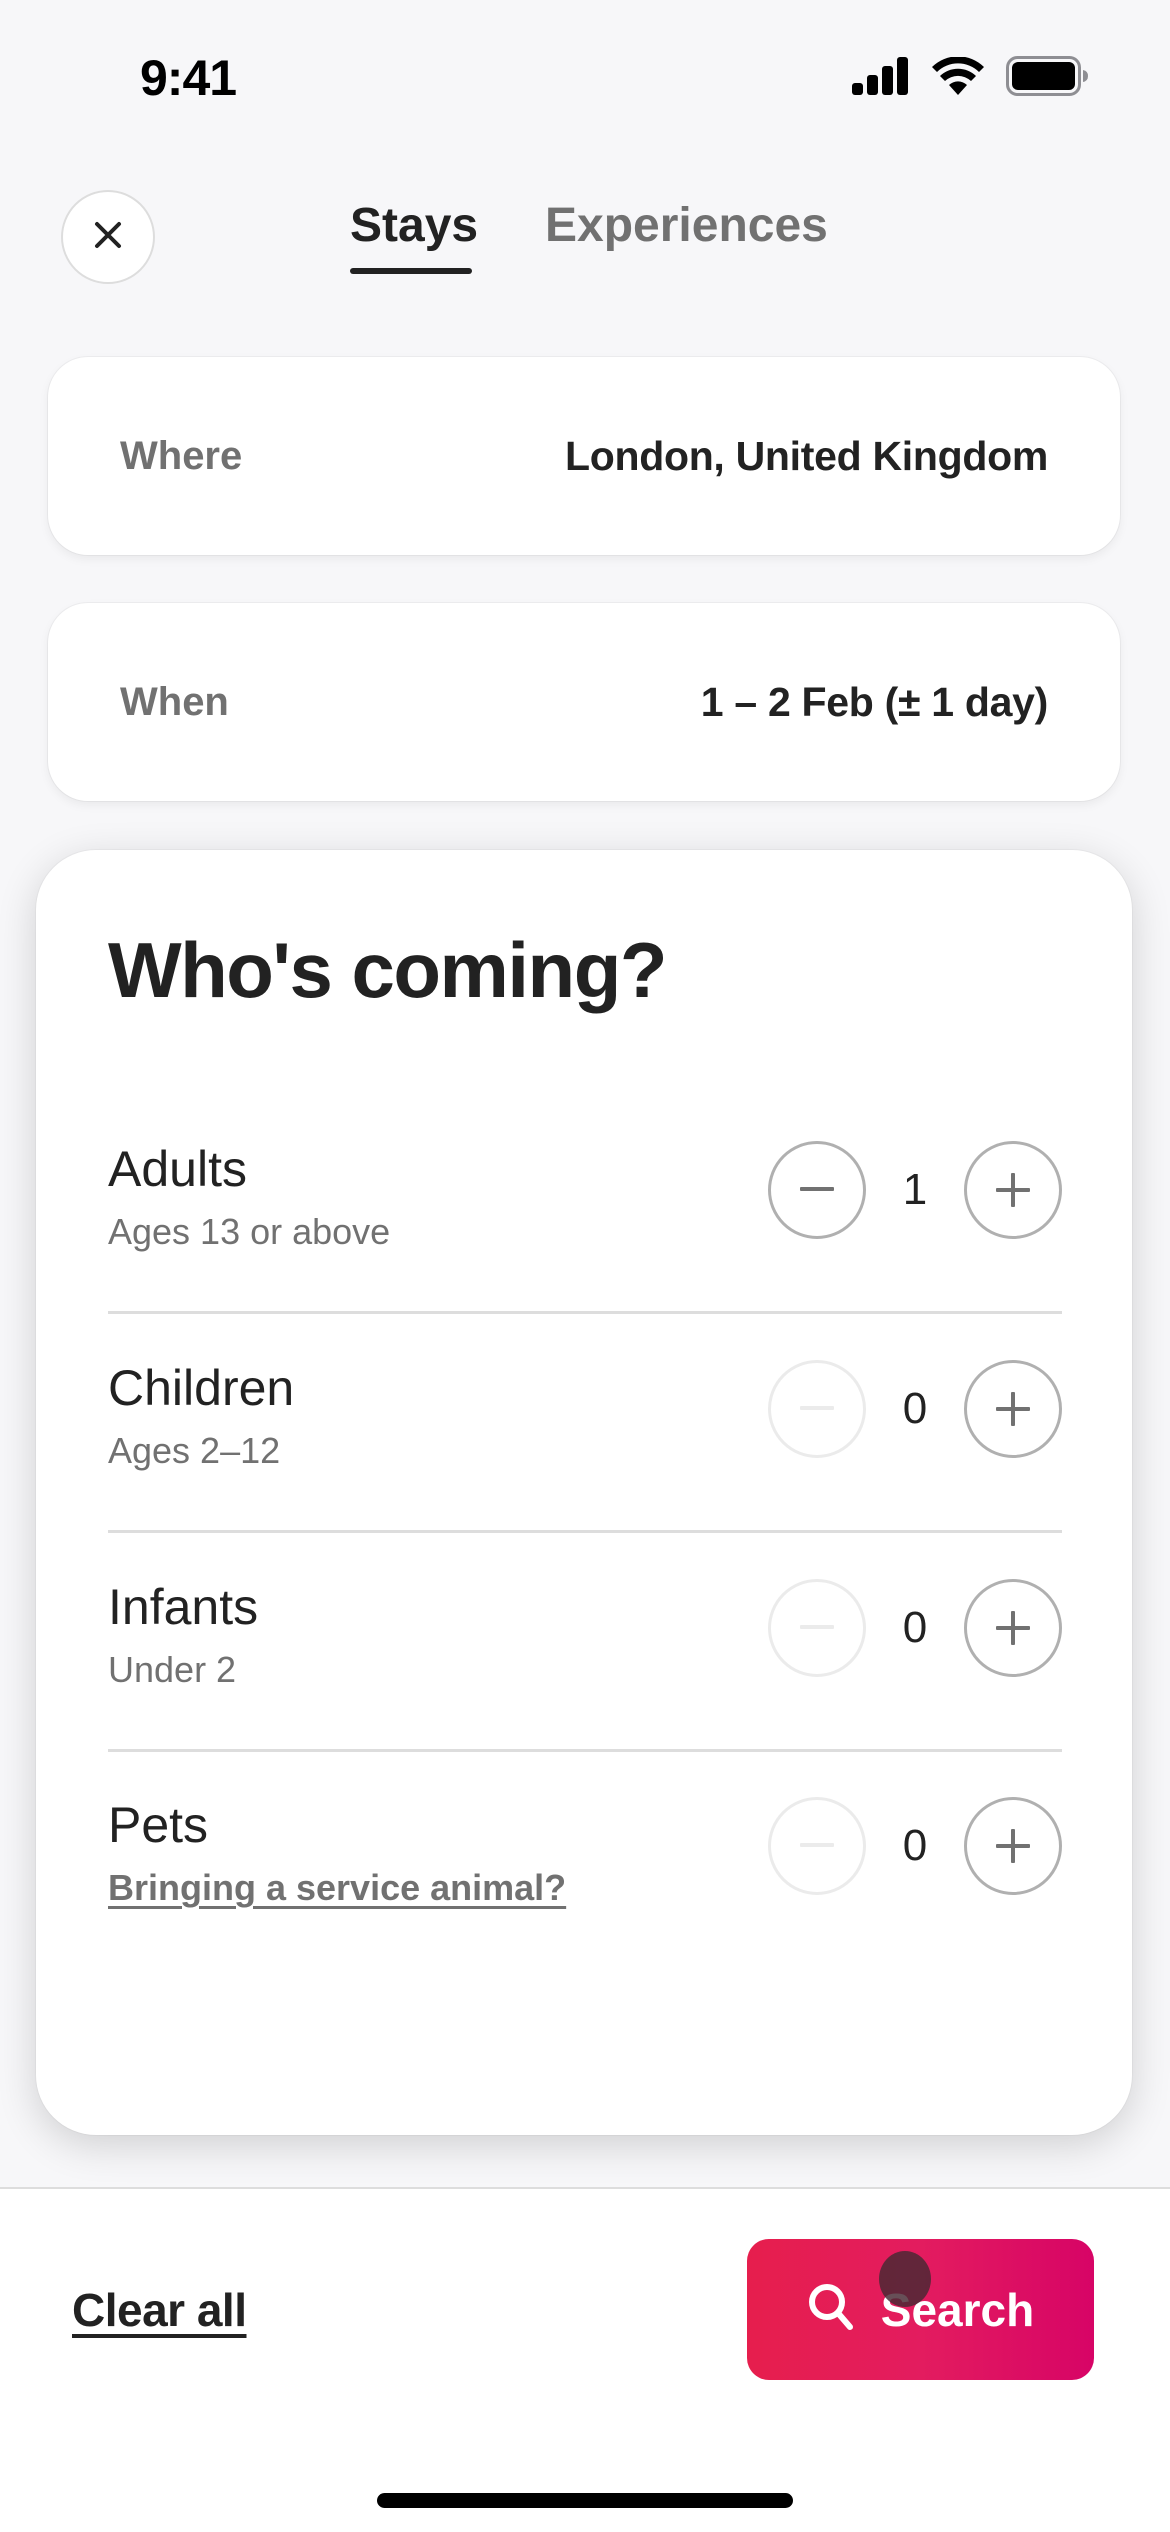 The height and width of the screenshot is (2532, 1170). What do you see at coordinates (806, 455) in the screenshot?
I see `where-value: London, United Kingdom` at bounding box center [806, 455].